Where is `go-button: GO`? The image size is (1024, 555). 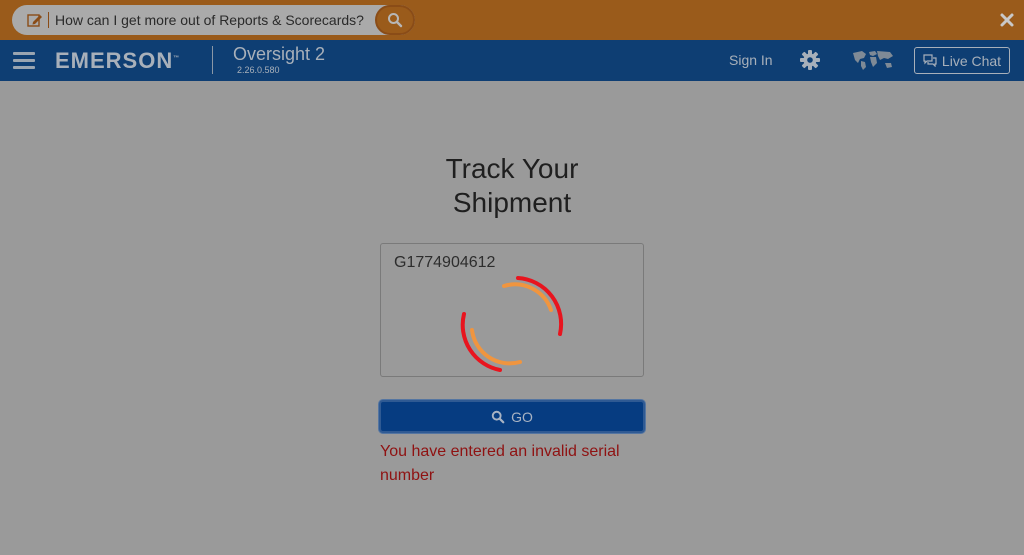
go-button: GO is located at coordinates (512, 416).